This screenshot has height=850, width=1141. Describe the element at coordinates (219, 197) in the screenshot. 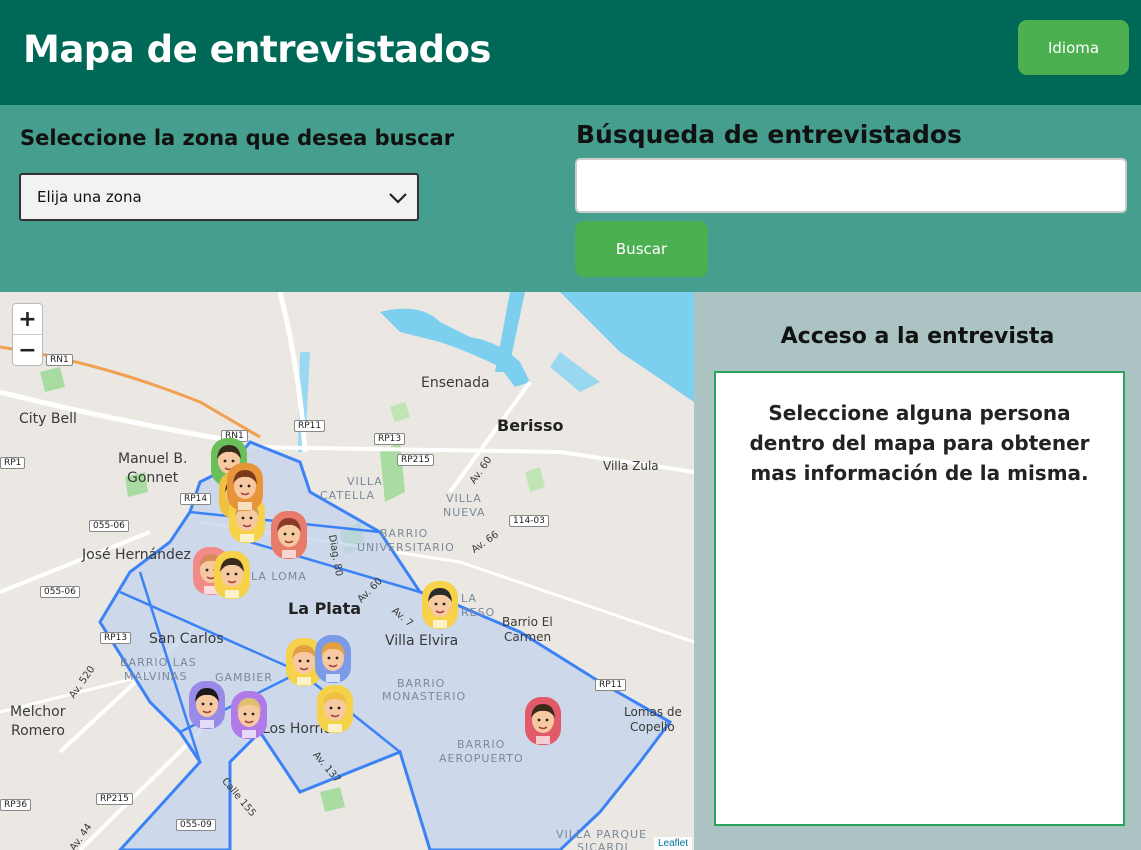

I see `zone-select: Elija una zona` at that location.